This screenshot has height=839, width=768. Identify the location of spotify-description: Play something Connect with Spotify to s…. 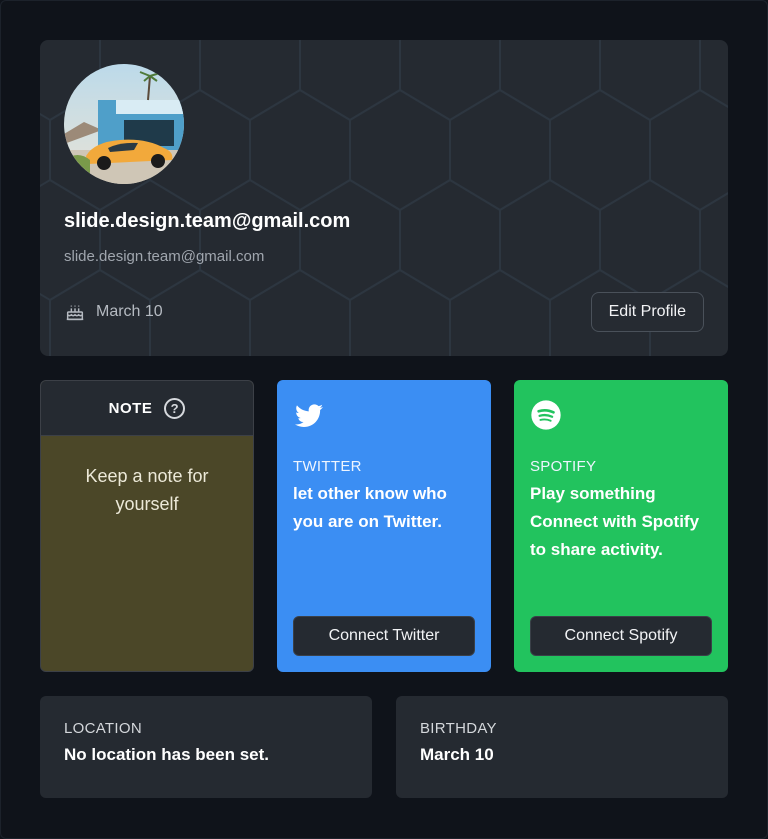
(615, 521).